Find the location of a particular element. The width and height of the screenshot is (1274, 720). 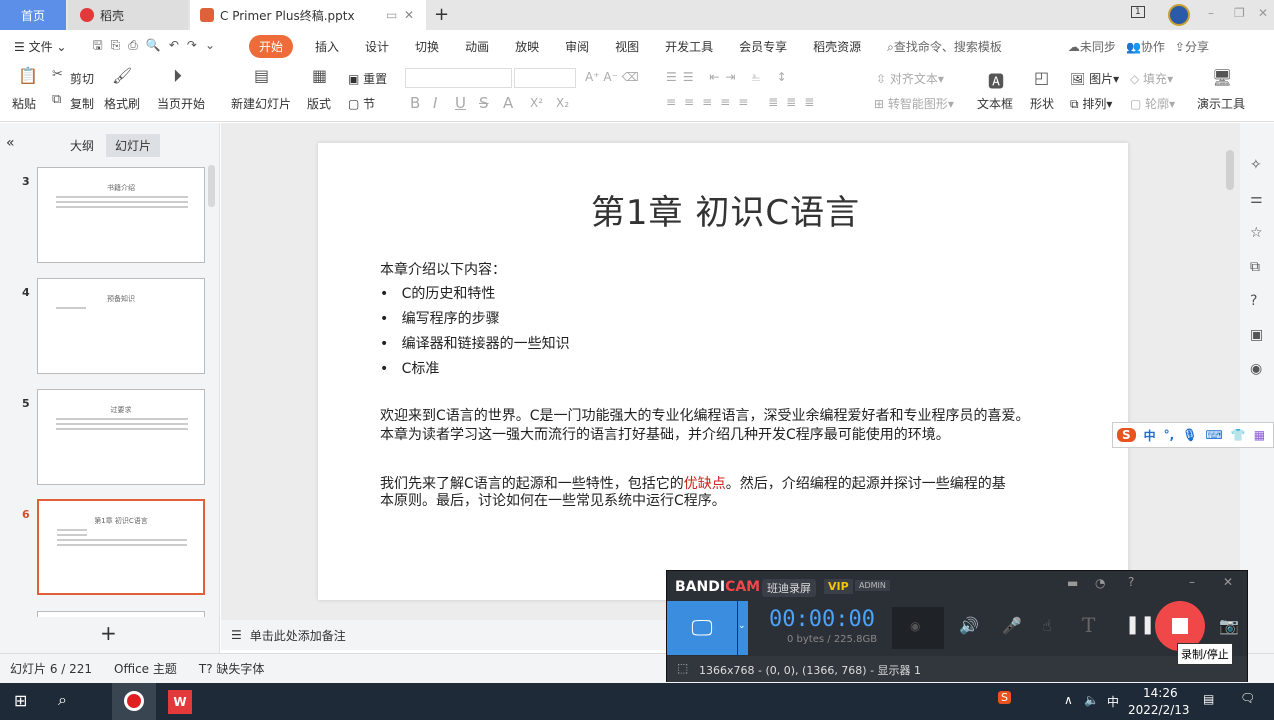

menu-transition: 切换 is located at coordinates (427, 46).